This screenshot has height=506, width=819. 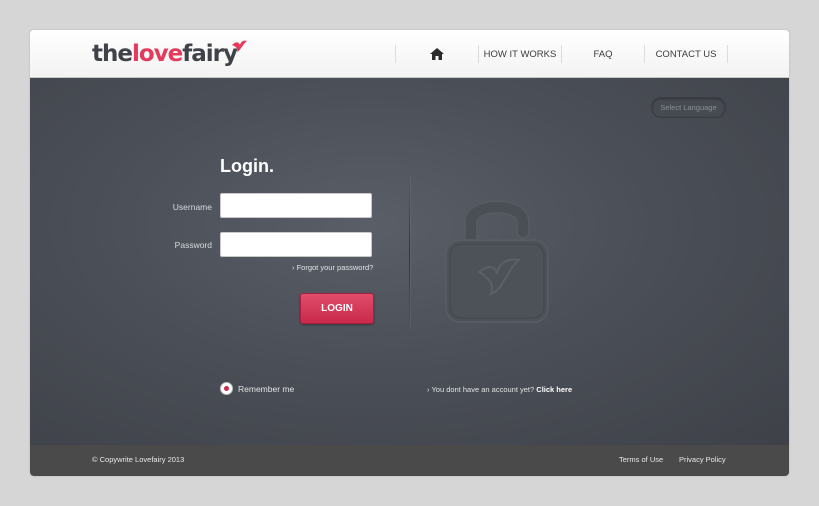 I want to click on copyright-icon: ©, so click(x=95, y=459).